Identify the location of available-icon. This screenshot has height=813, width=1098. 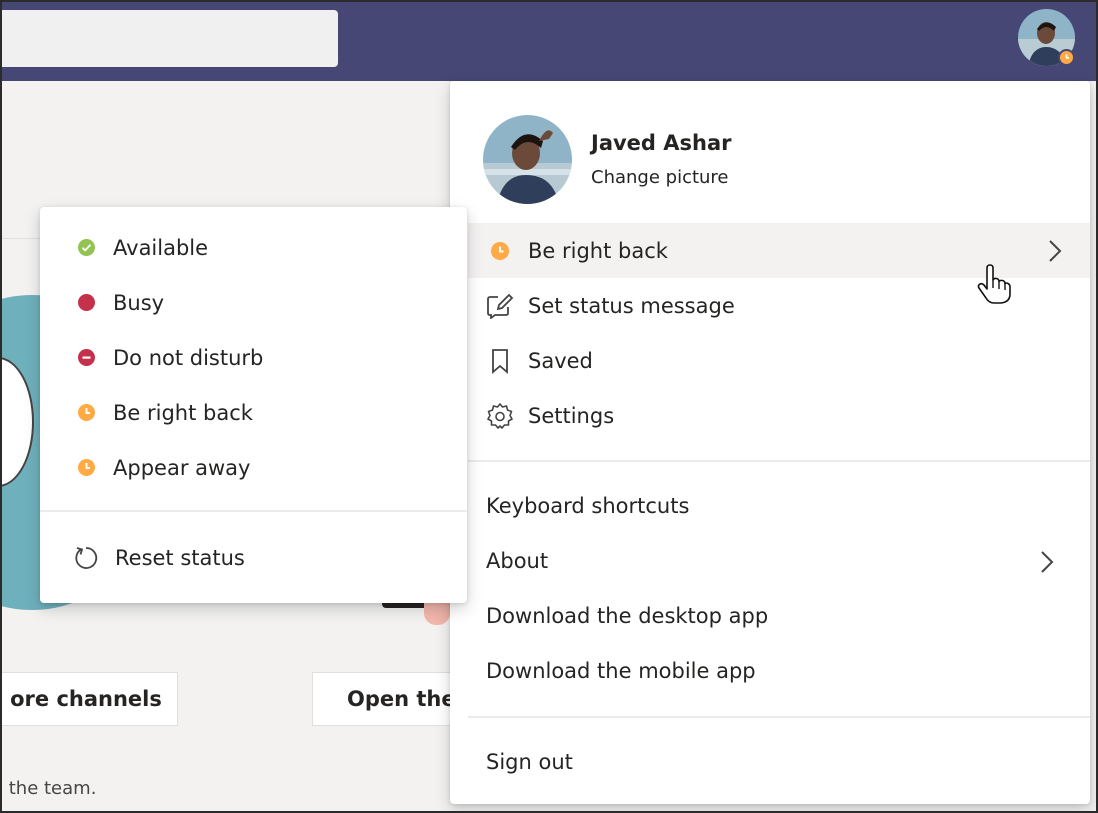
(86, 247).